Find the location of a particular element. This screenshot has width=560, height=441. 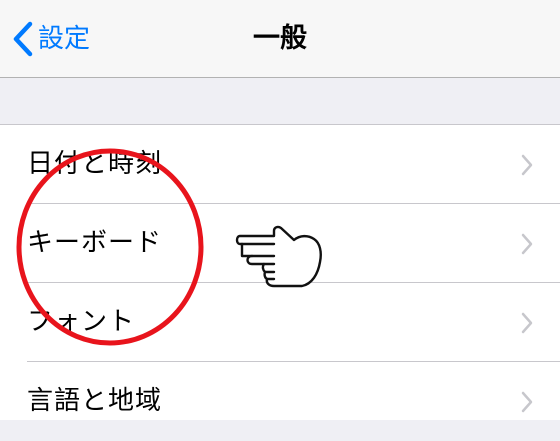

settings-item-label: キーボード is located at coordinates (95, 243).